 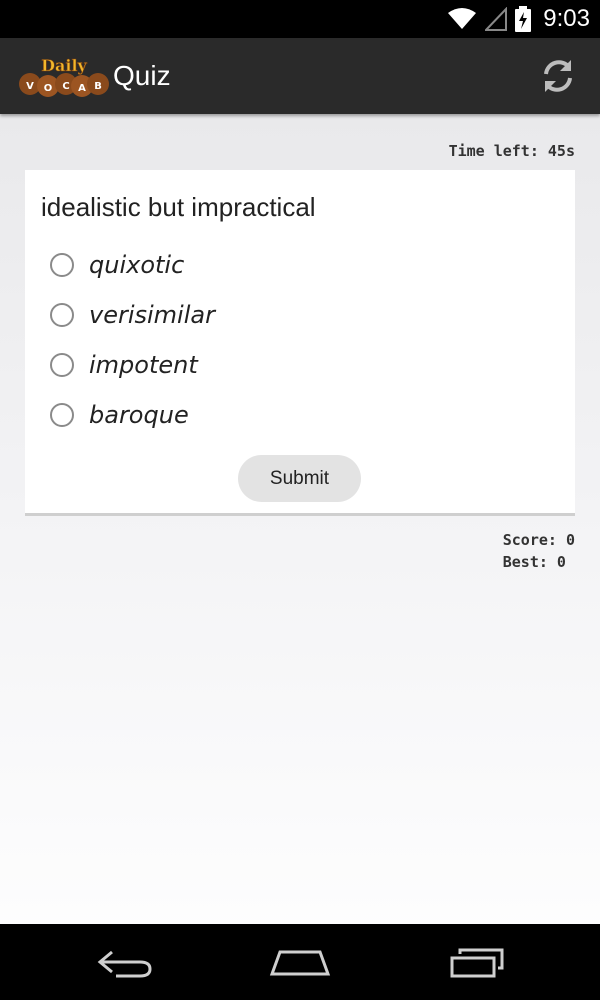 I want to click on option-label: baroque, so click(x=139, y=415).